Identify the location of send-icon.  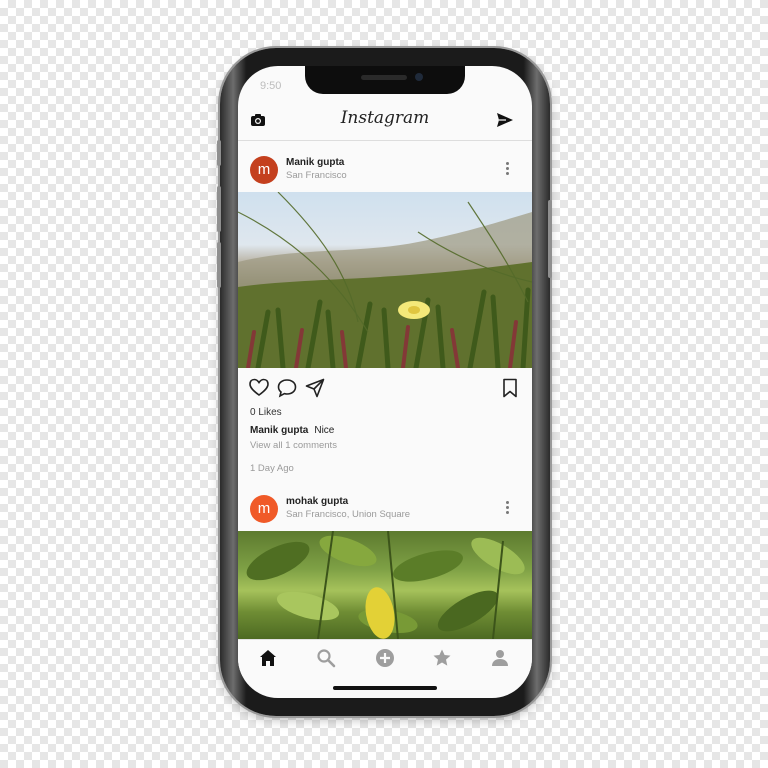
(505, 120).